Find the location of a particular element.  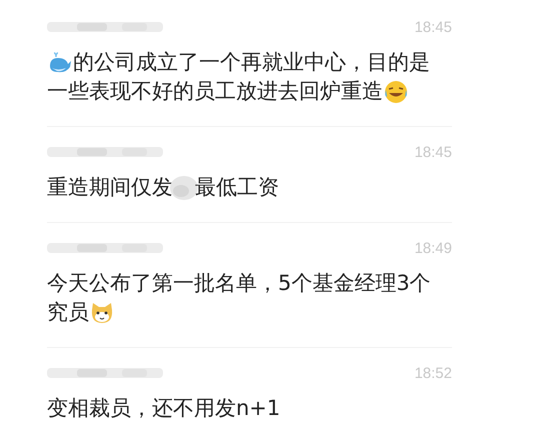

message-text: 今天公布了第一批名单，5个基金经理3个 is located at coordinates (239, 283).